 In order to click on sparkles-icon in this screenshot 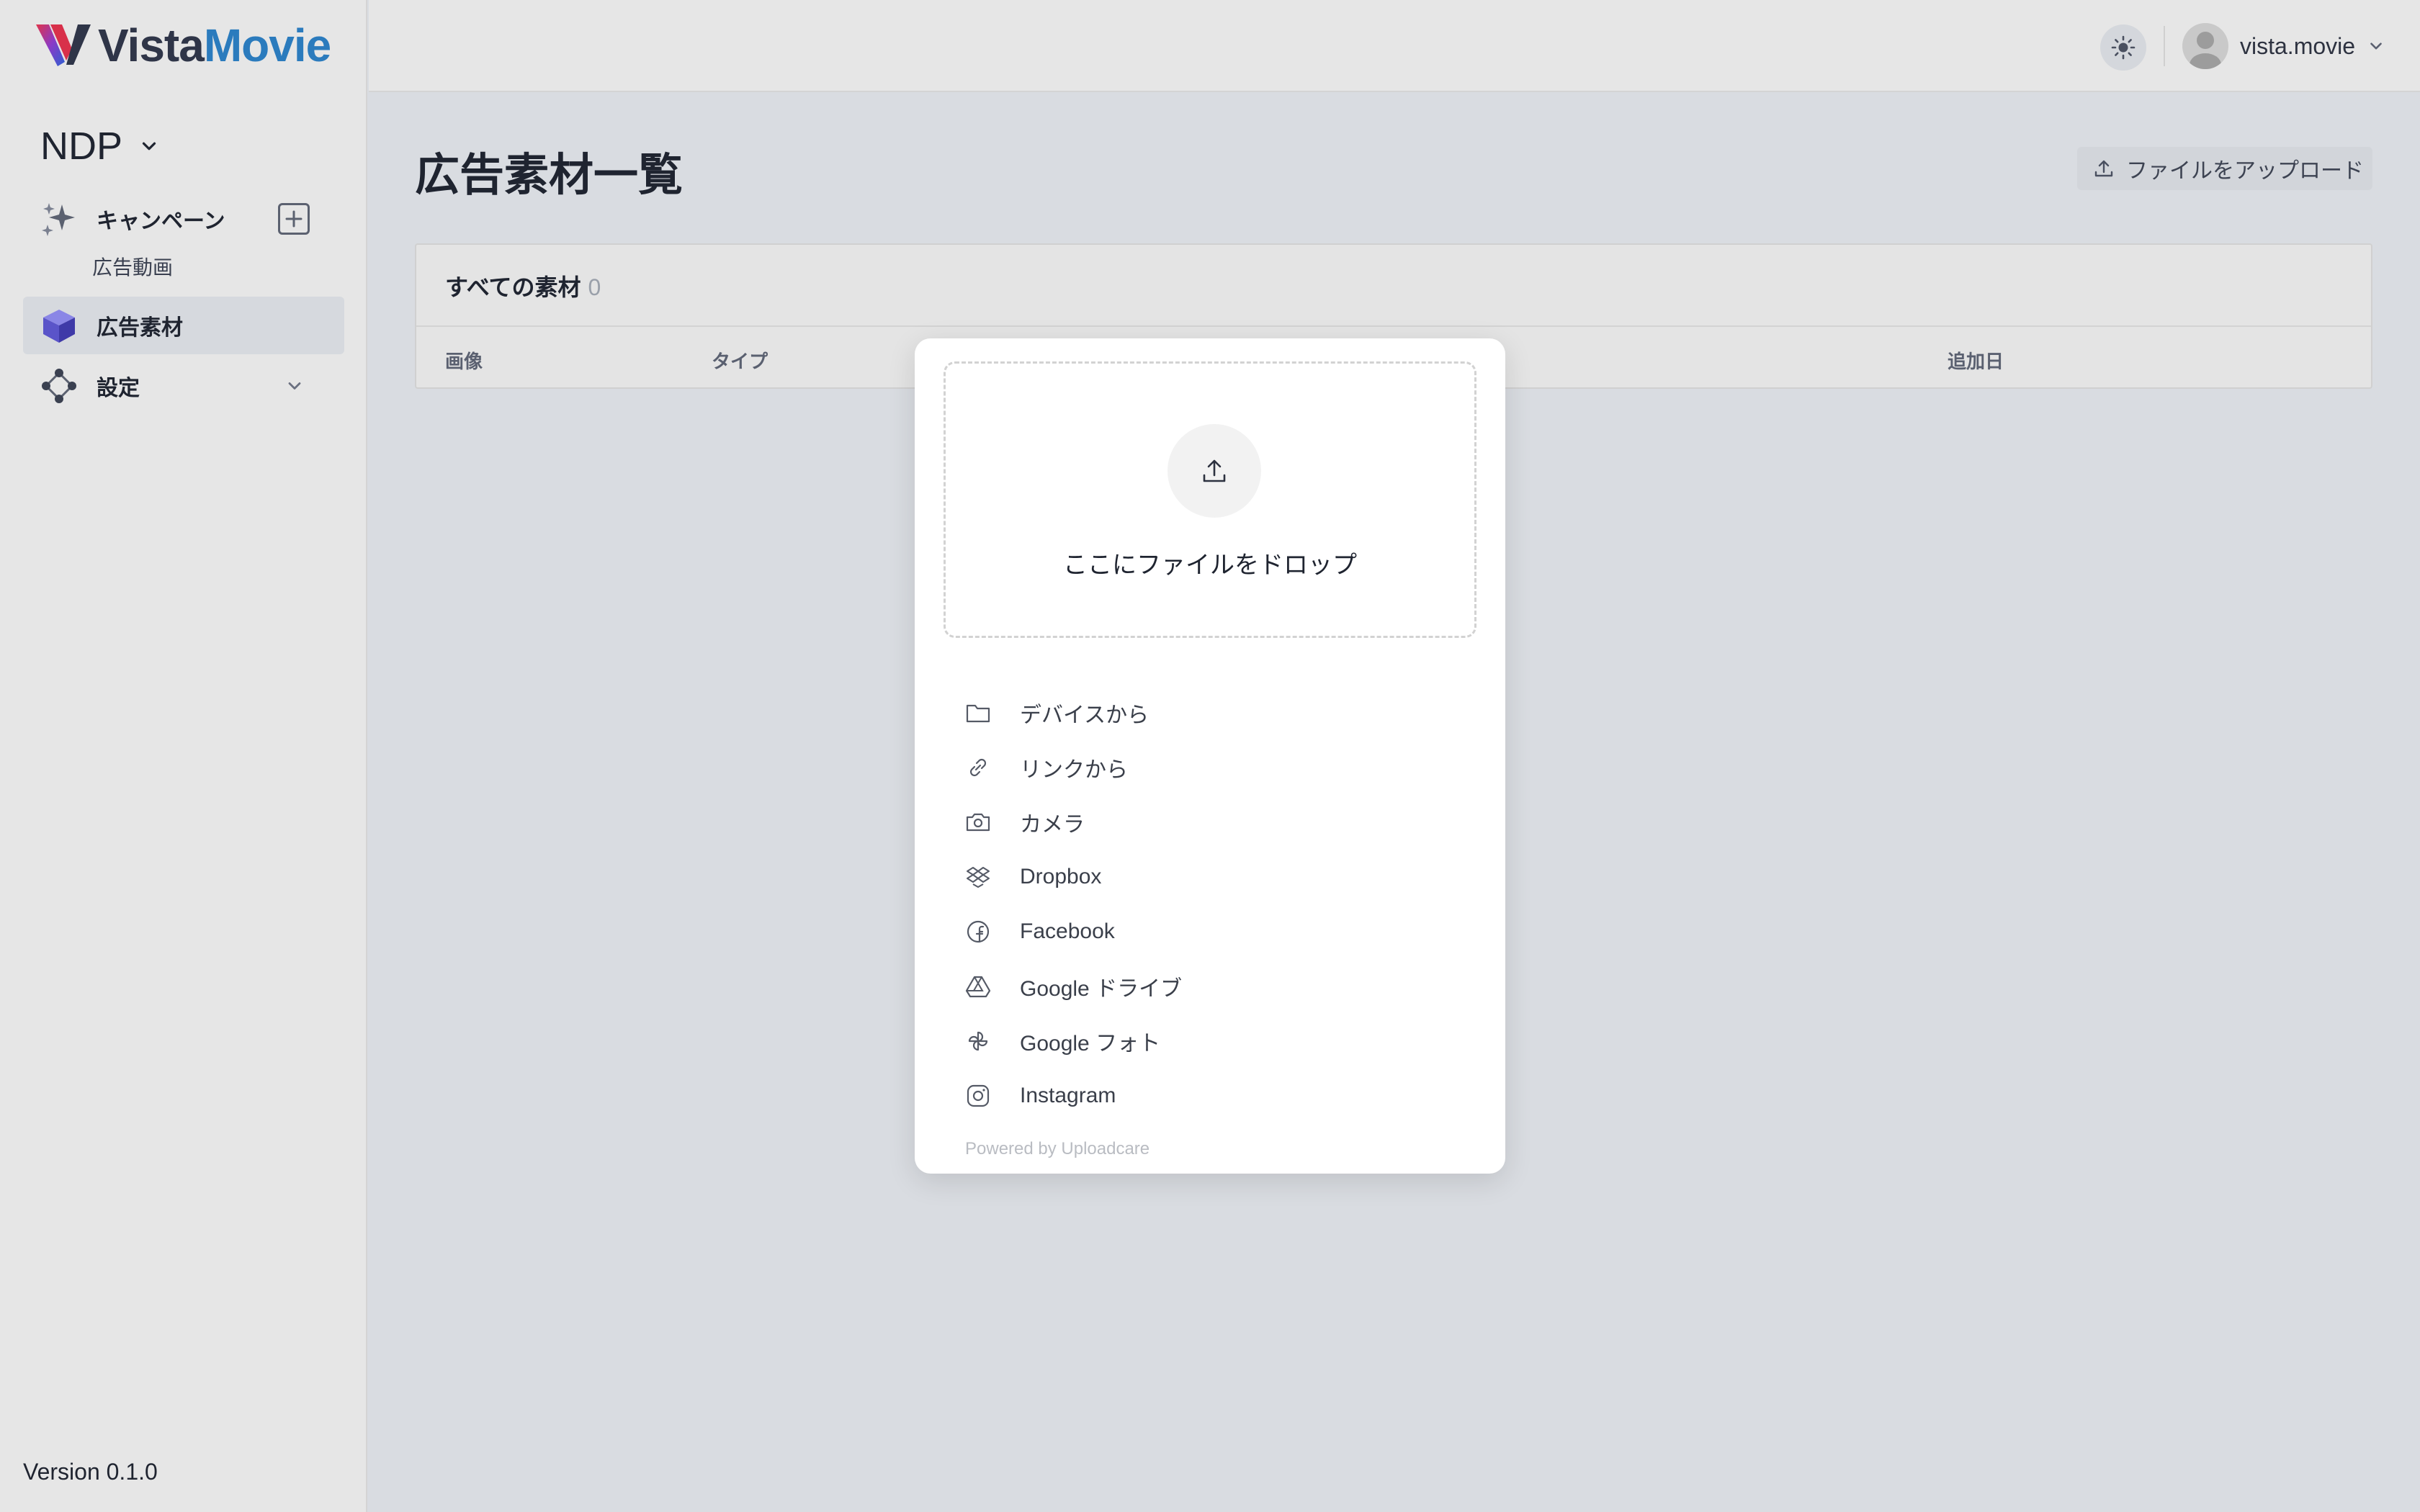, I will do `click(59, 219)`.